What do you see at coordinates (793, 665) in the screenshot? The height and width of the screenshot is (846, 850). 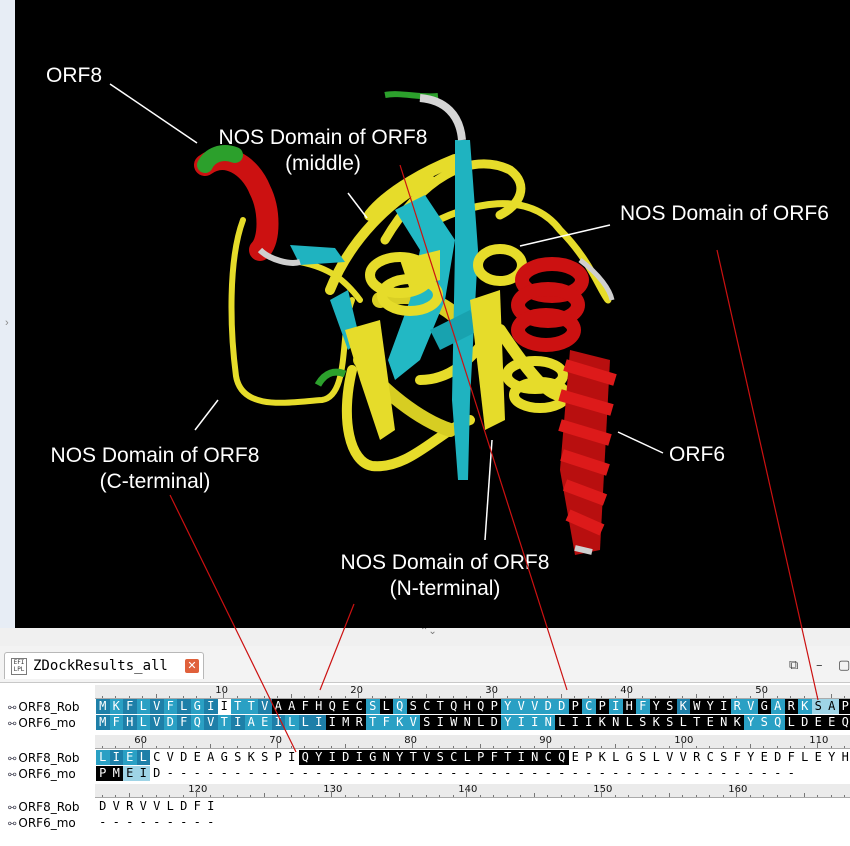 I see `restore-icon: ⧉` at bounding box center [793, 665].